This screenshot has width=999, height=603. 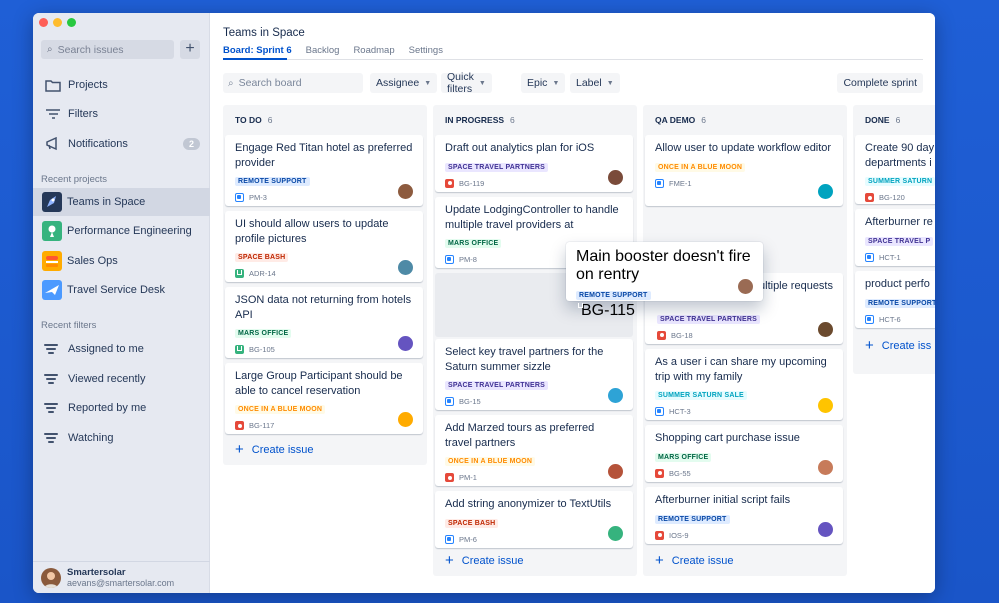 What do you see at coordinates (537, 83) in the screenshot?
I see `epic-label: Epic` at bounding box center [537, 83].